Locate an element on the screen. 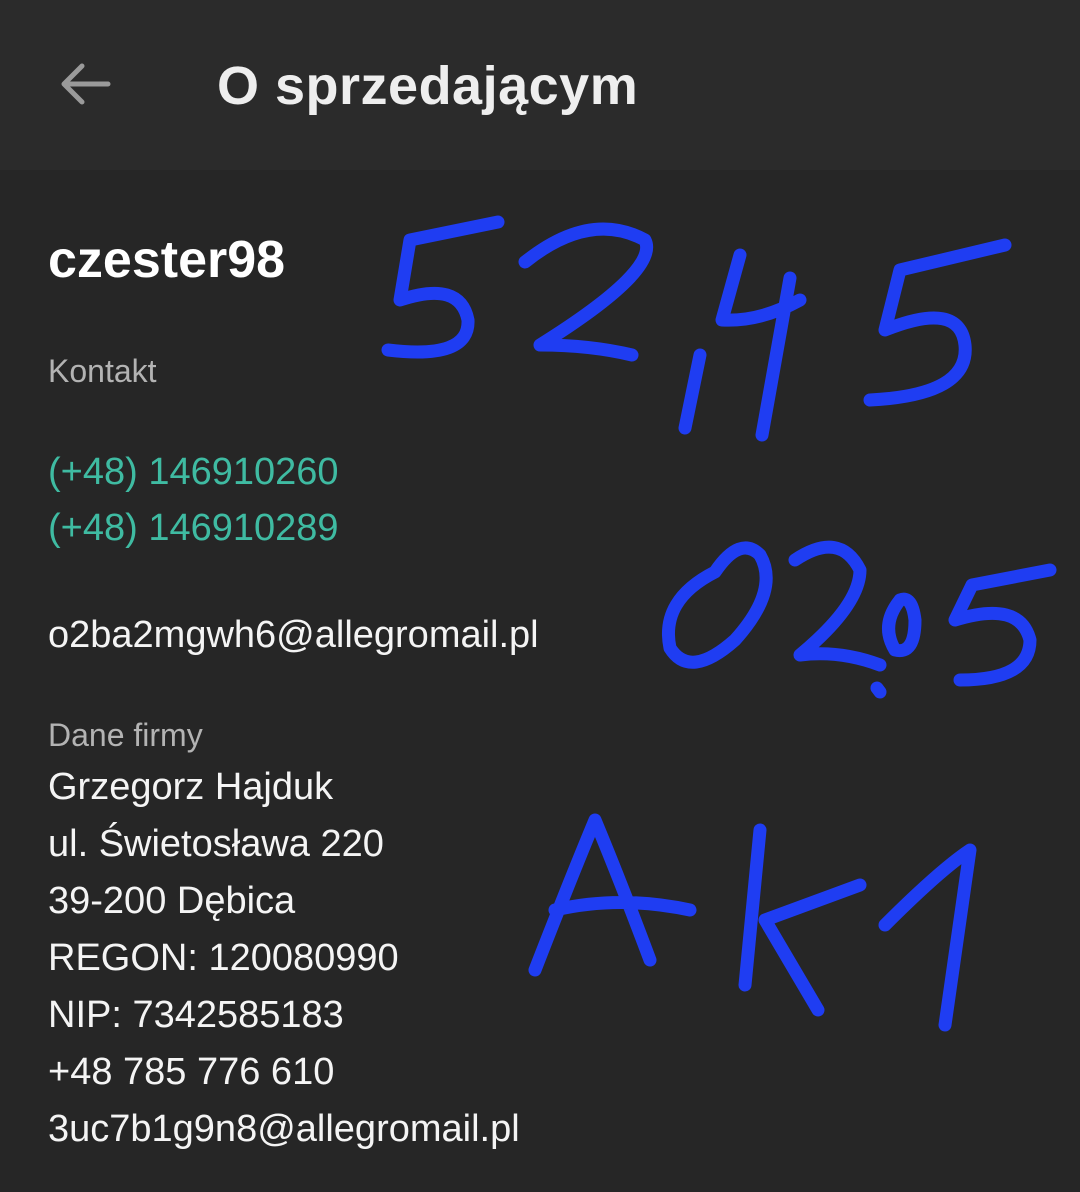 The height and width of the screenshot is (1192, 1080). page-title: O sprzedającym is located at coordinates (428, 86).